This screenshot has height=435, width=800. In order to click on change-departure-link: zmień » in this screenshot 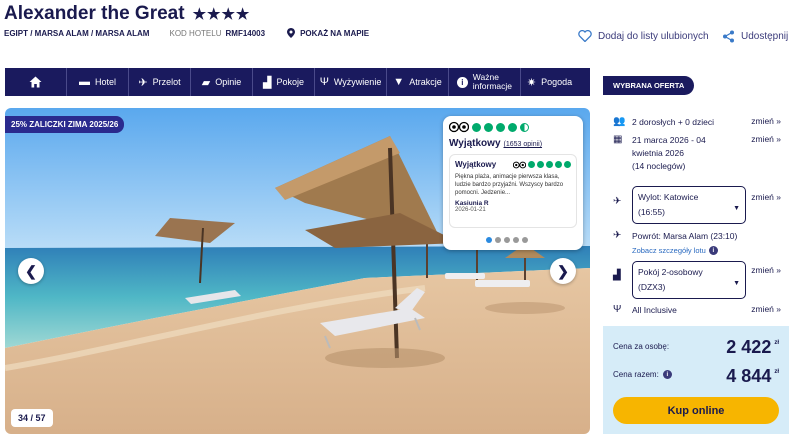, I will do `click(766, 197)`.